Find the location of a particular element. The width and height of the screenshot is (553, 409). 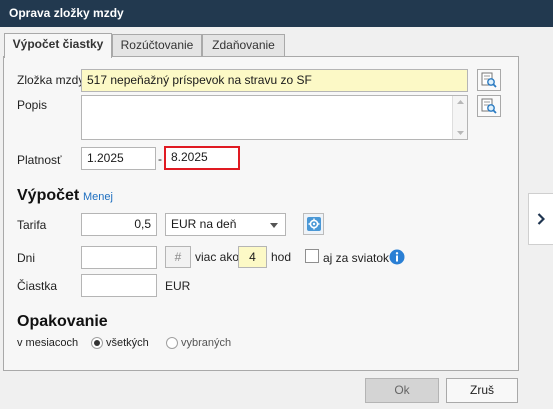

zlozka-lookup-button is located at coordinates (489, 80).